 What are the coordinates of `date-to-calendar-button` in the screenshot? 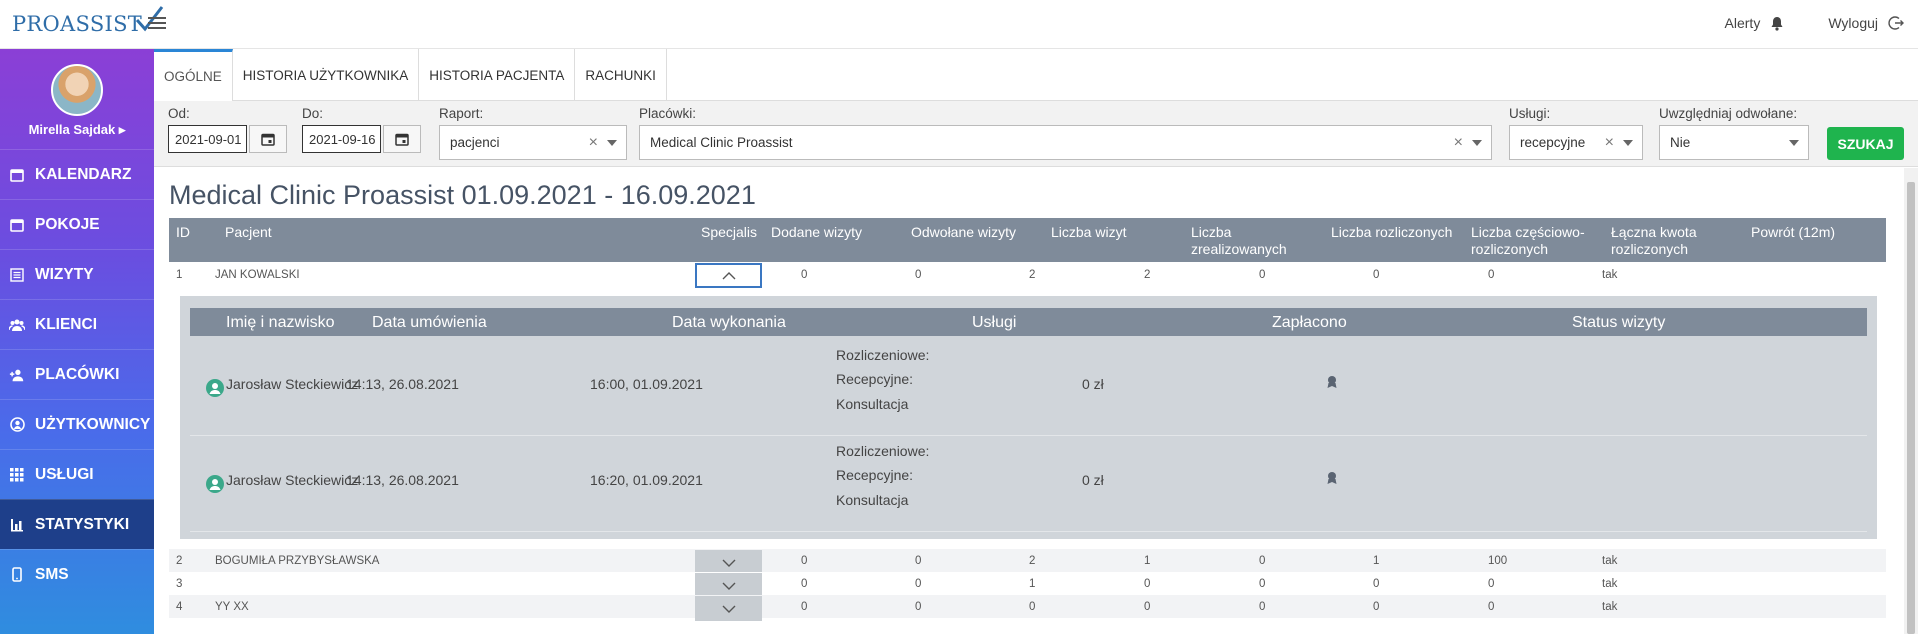 It's located at (402, 139).